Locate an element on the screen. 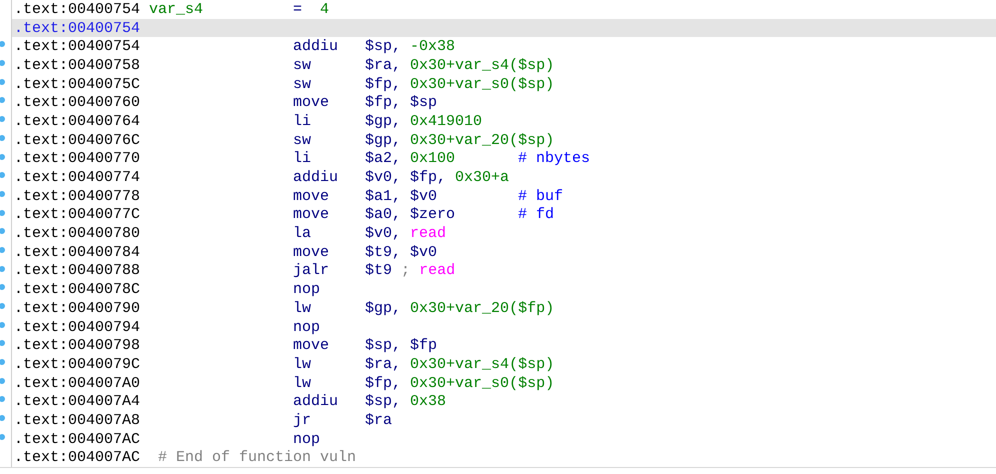 The height and width of the screenshot is (474, 996). code-row: .text:00400784 move $t9, $v0 is located at coordinates (504, 252).